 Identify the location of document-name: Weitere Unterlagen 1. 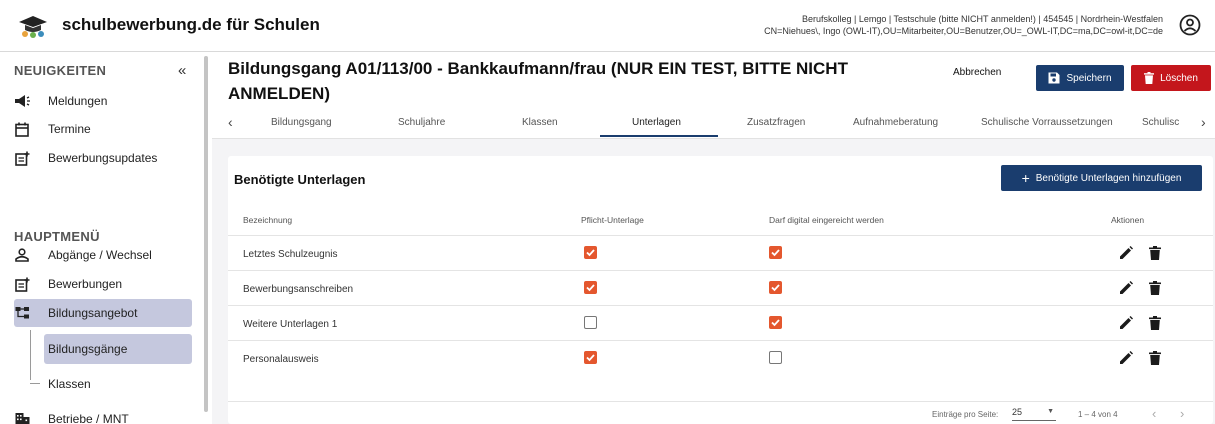
(290, 324).